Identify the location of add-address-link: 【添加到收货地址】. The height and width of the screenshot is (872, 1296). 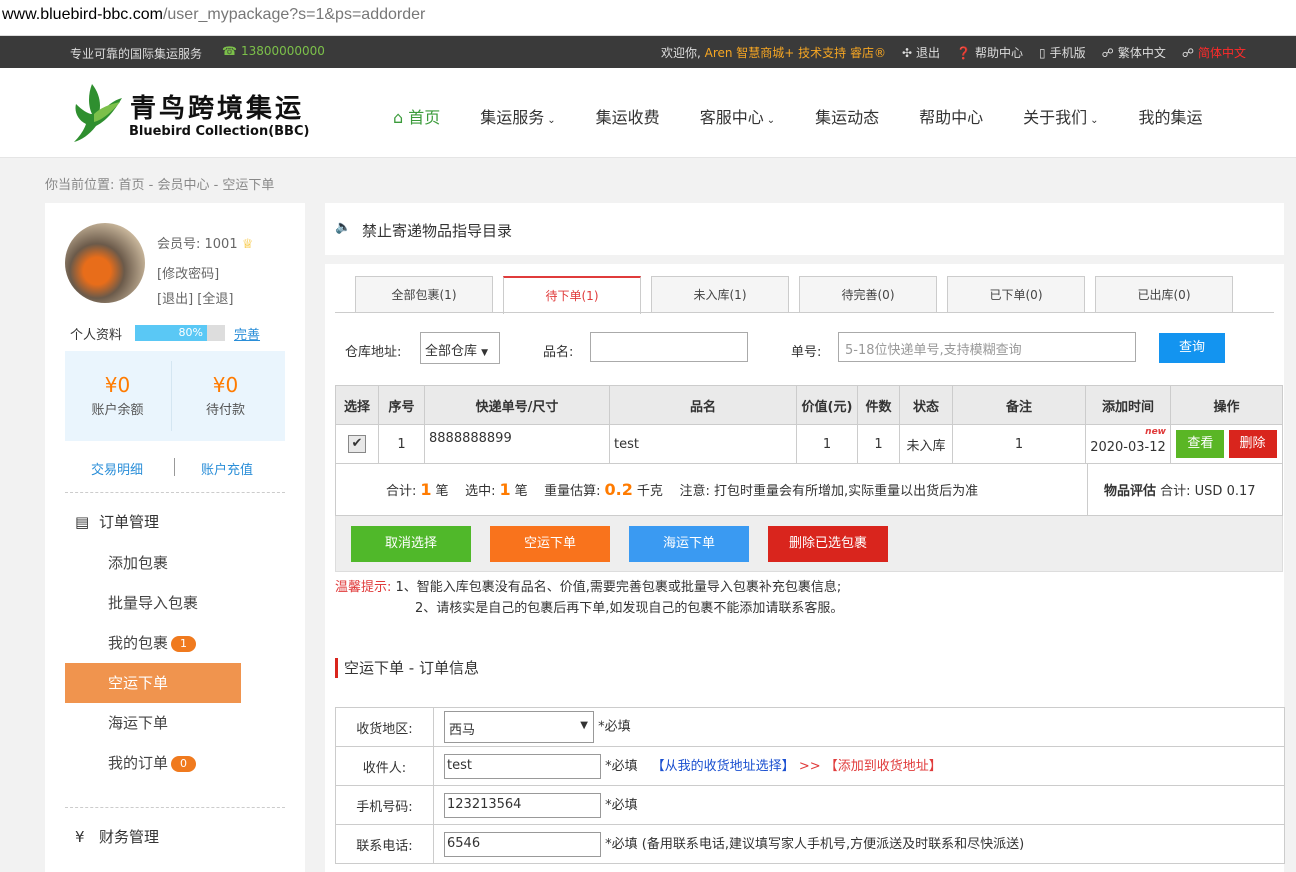
(883, 766).